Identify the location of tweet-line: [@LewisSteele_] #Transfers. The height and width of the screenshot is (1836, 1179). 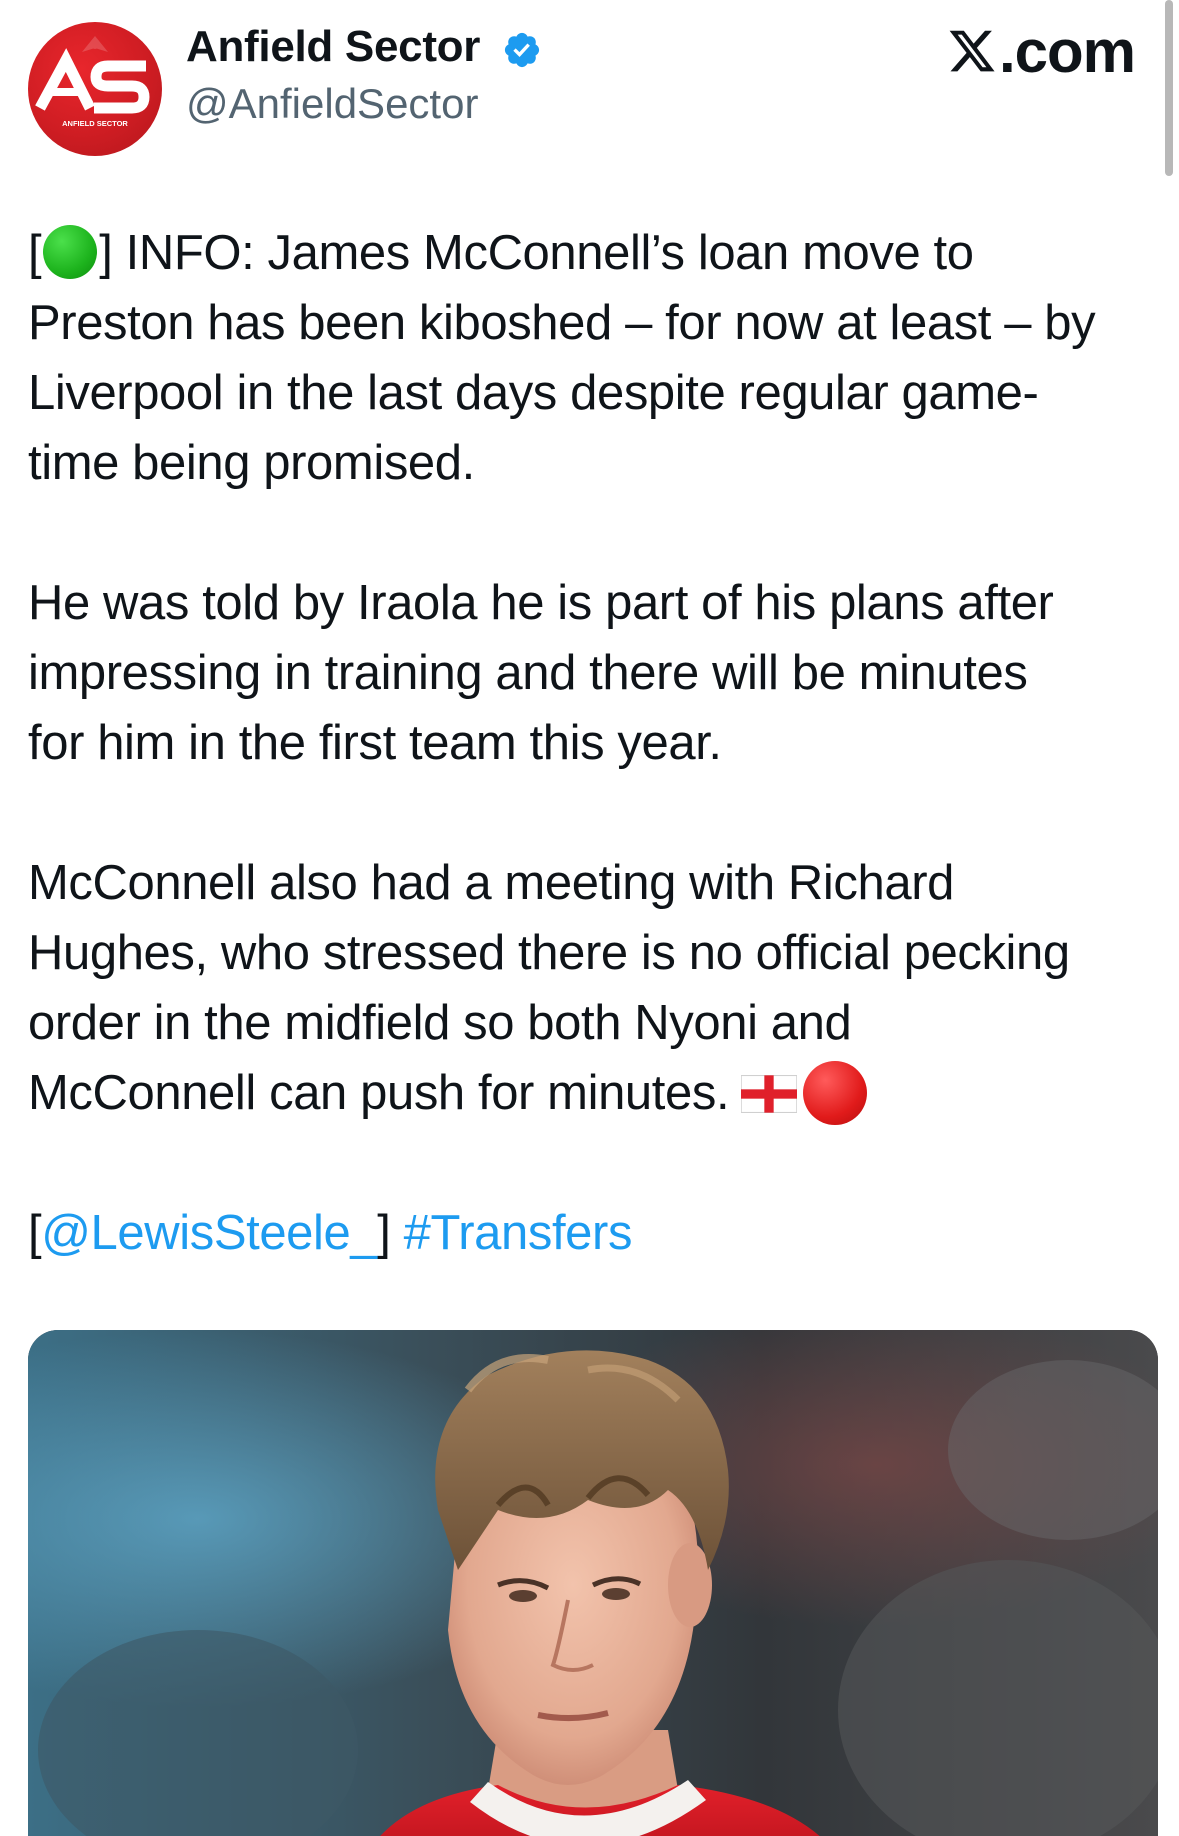
(330, 1233).